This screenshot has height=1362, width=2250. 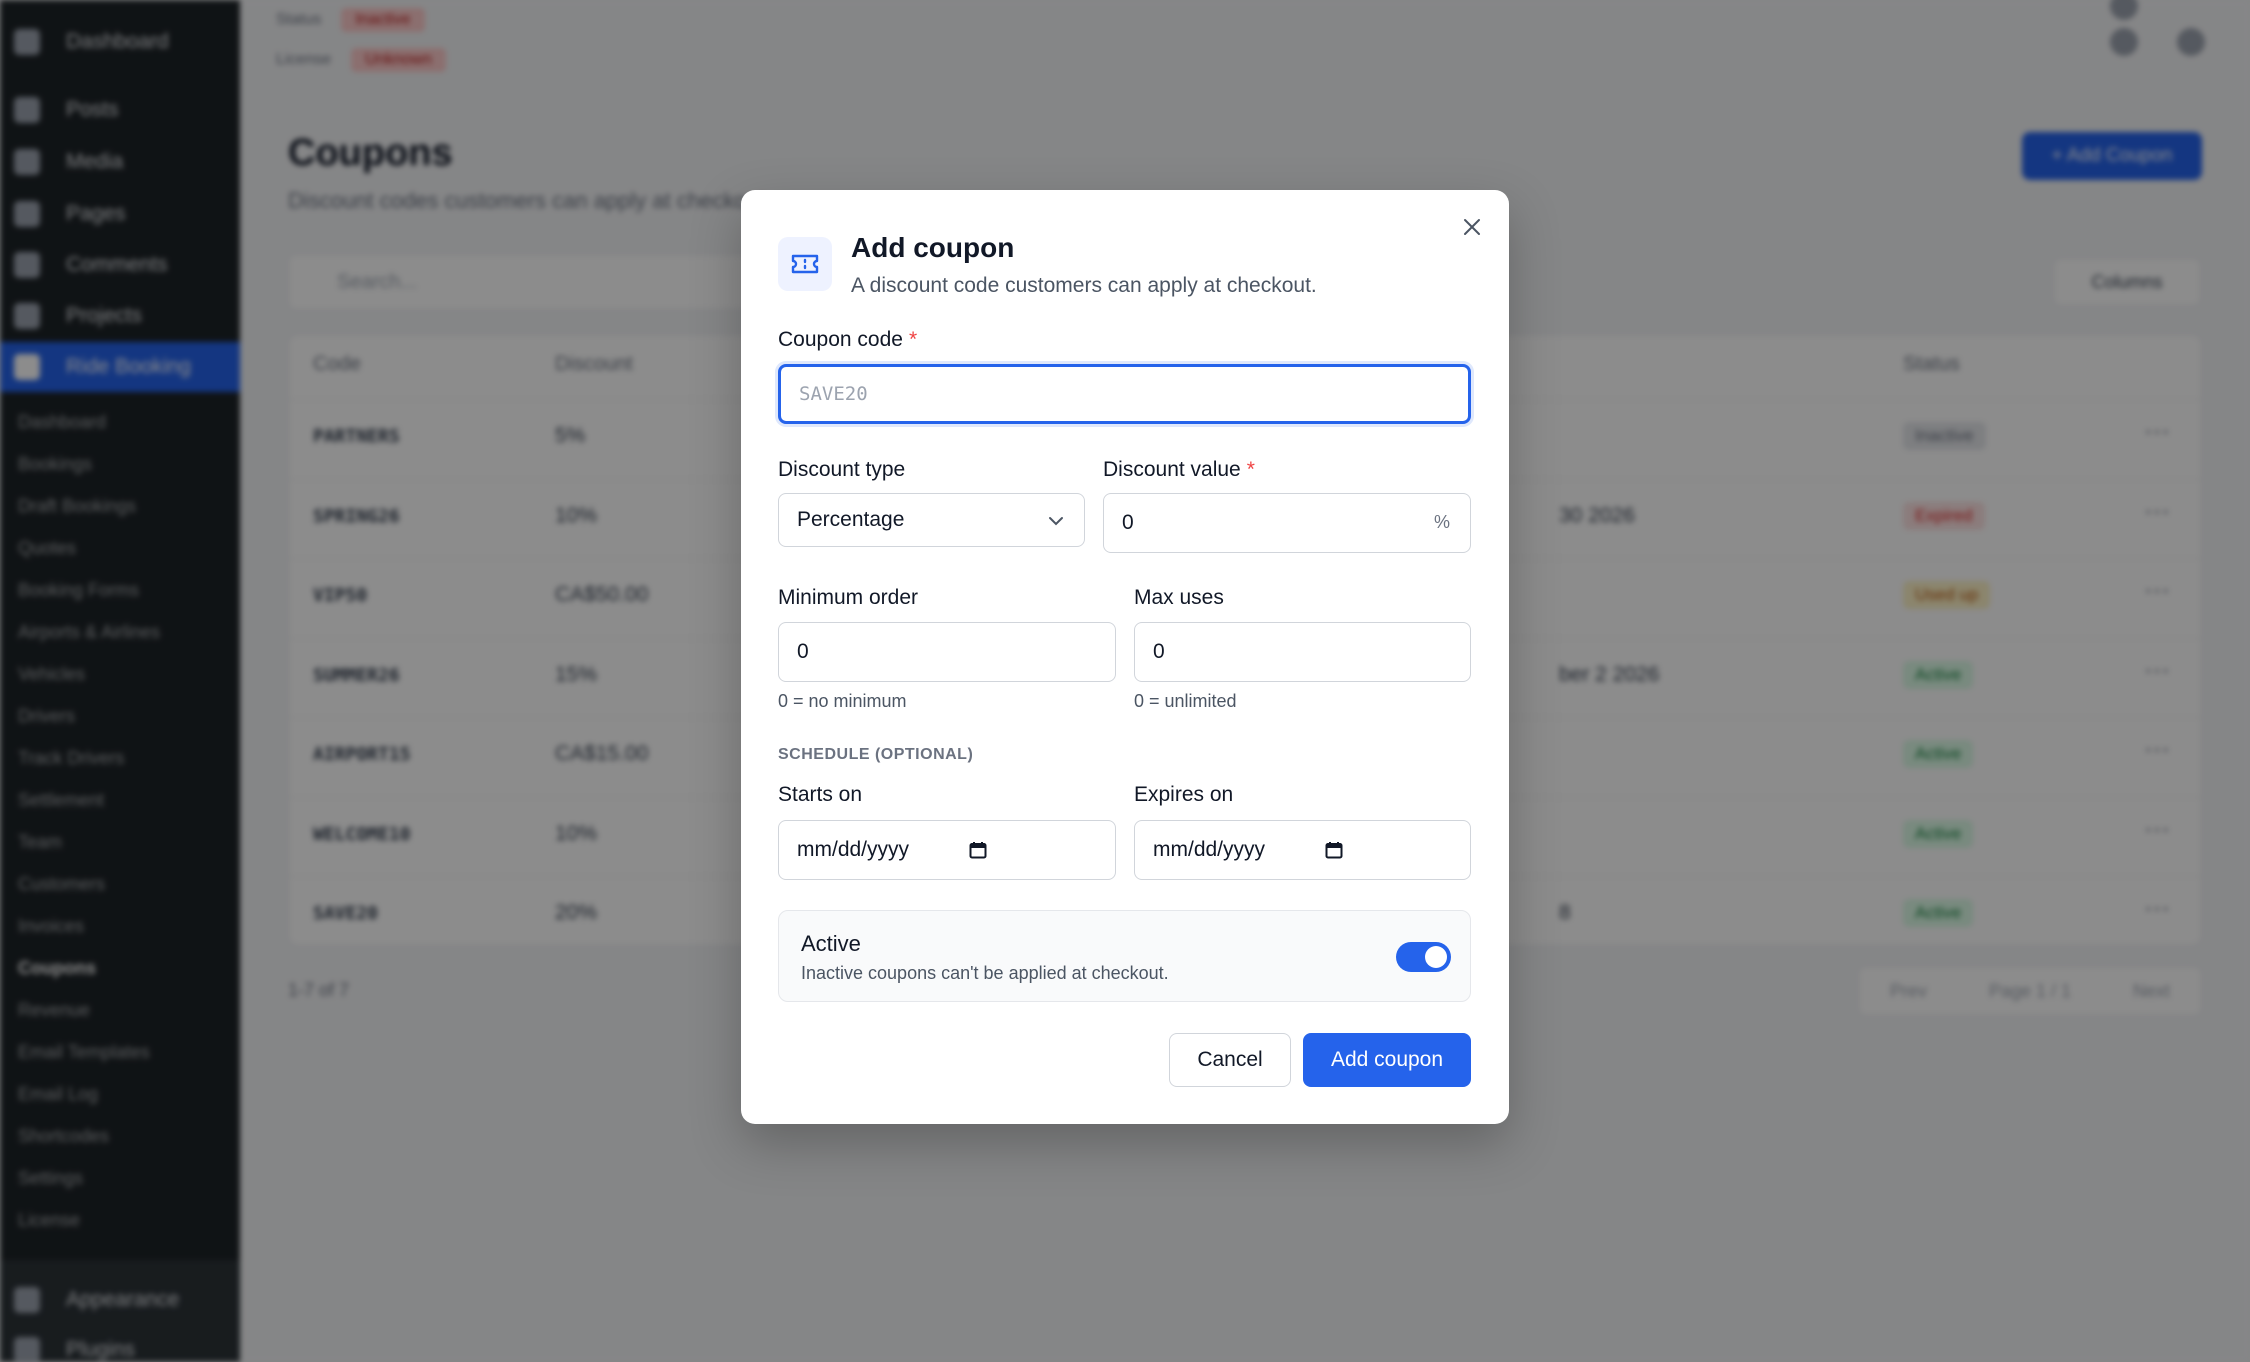 I want to click on coupon-code-placeholder: SAVE20, so click(x=833, y=394).